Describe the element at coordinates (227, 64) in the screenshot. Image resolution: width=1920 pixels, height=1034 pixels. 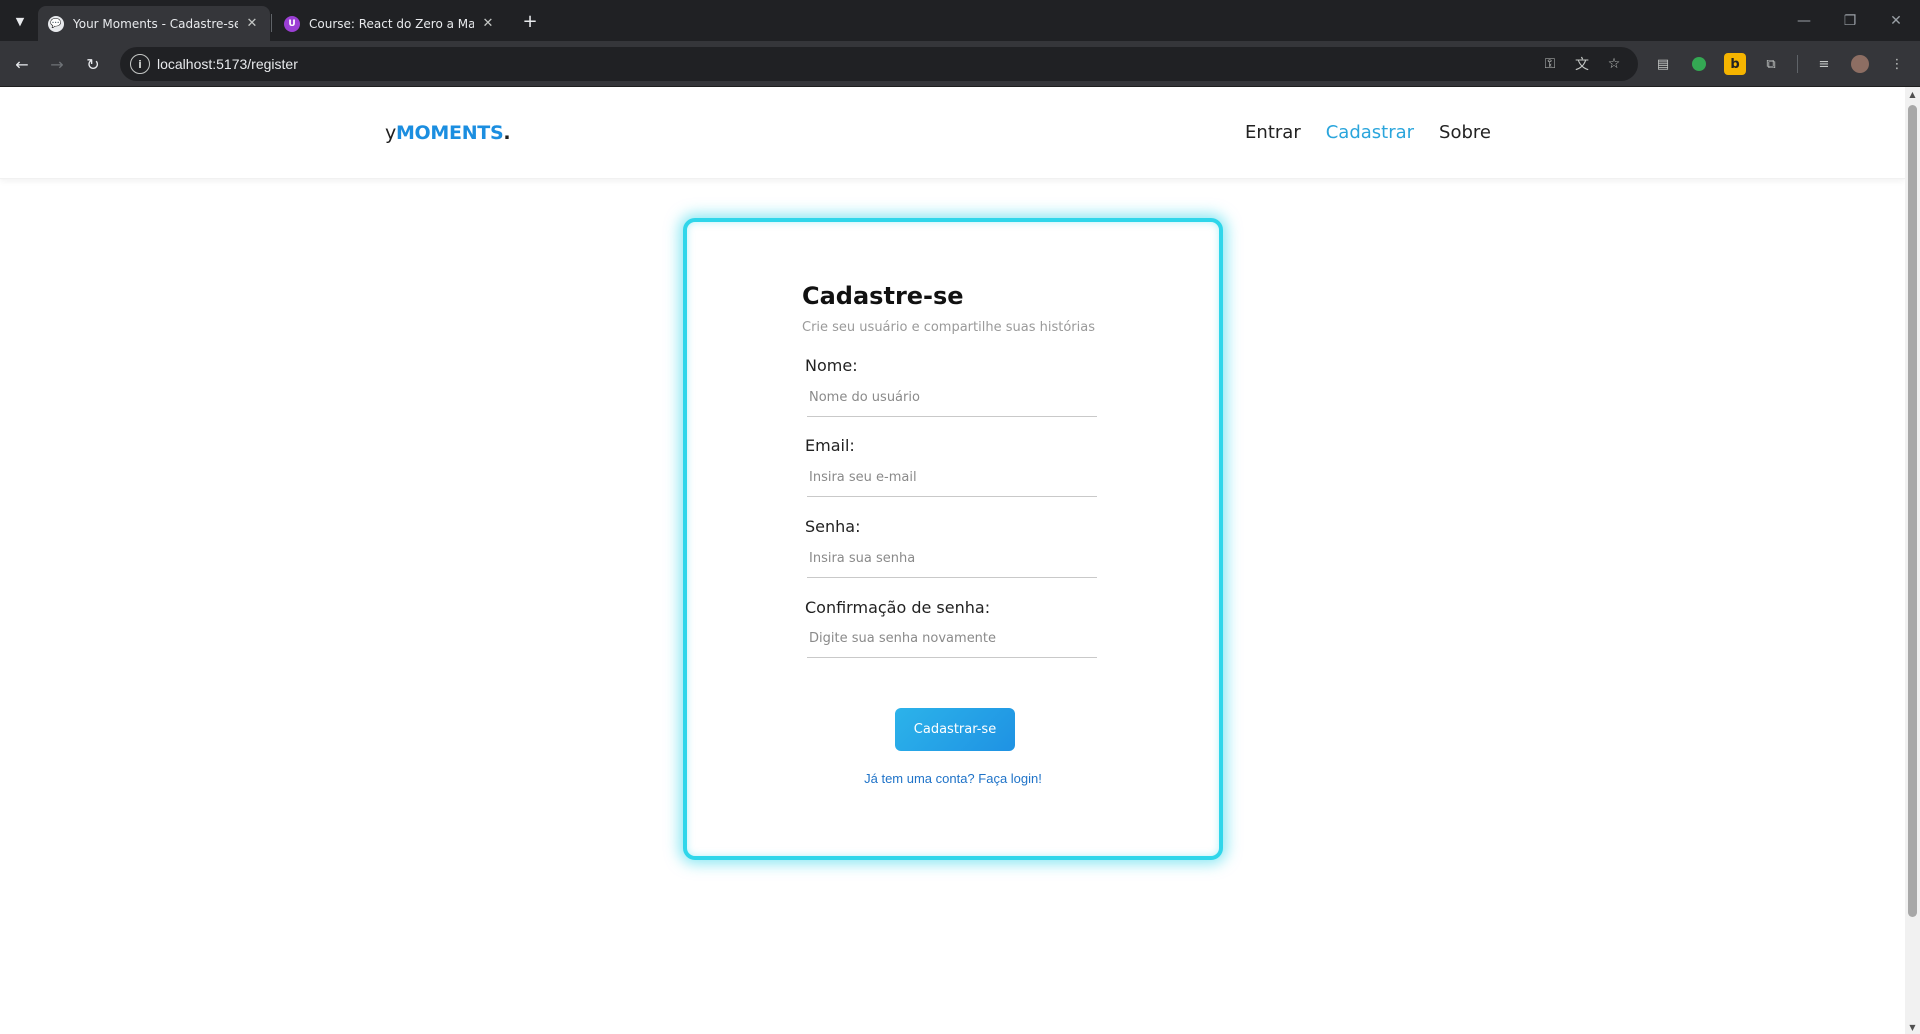
I see `url-text: localhost:5173/register` at that location.